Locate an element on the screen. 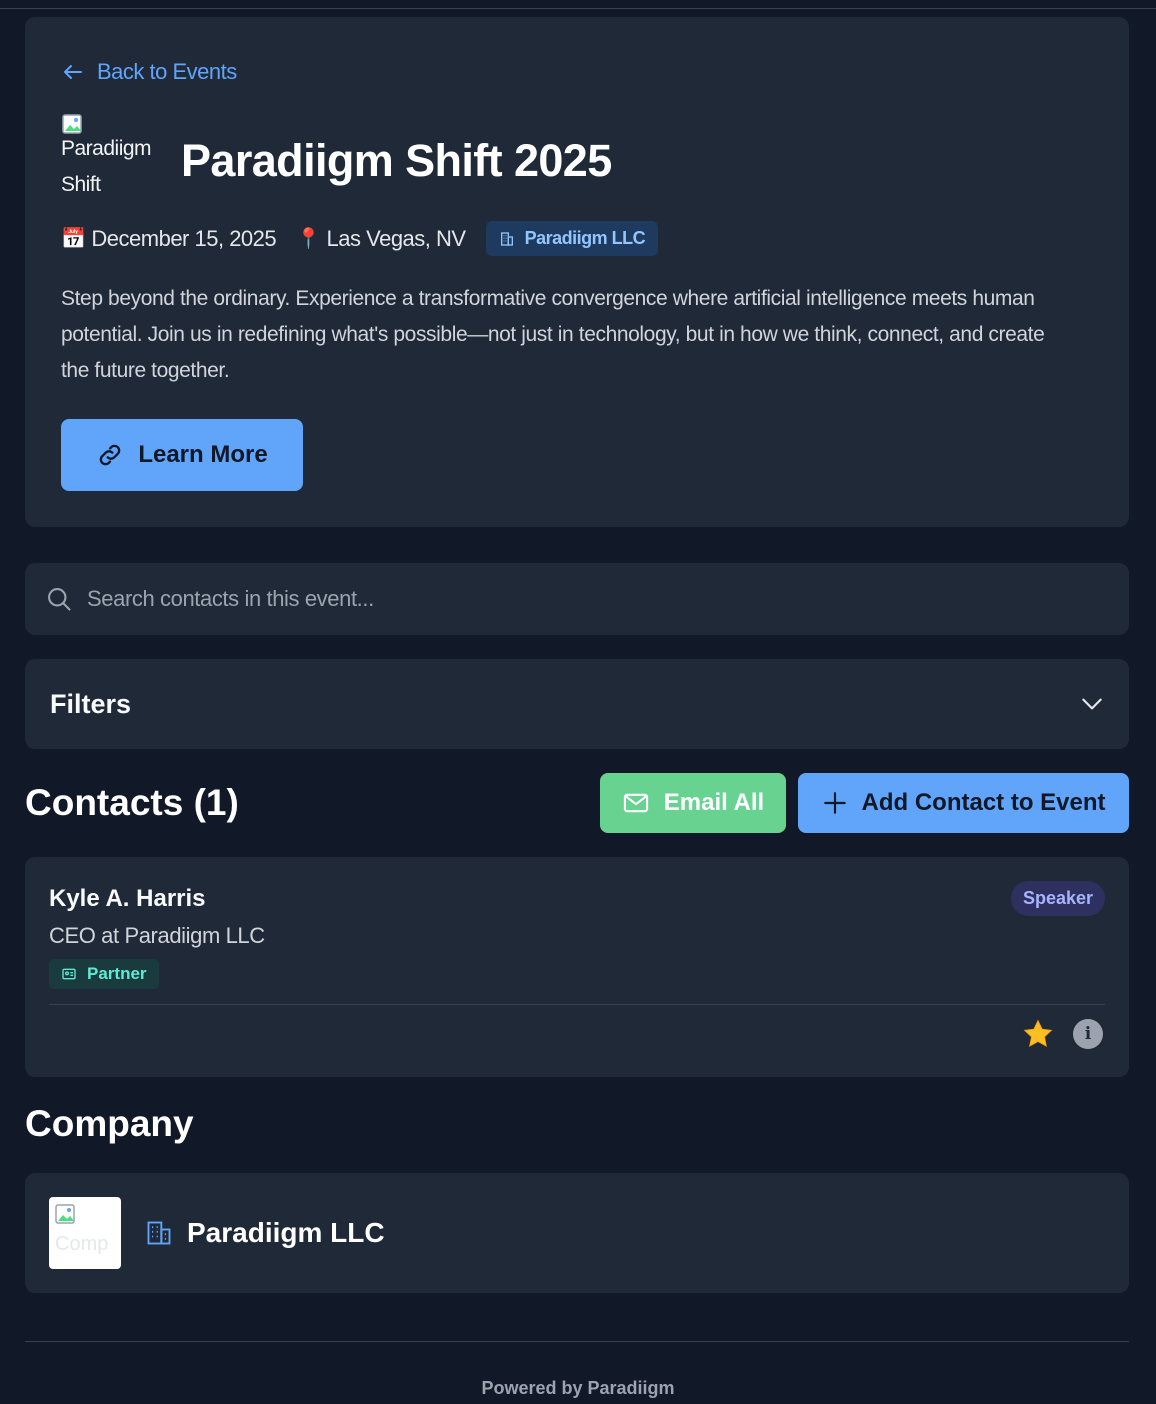 The height and width of the screenshot is (1404, 1156). event-date-text: December 15, 2025 is located at coordinates (184, 238).